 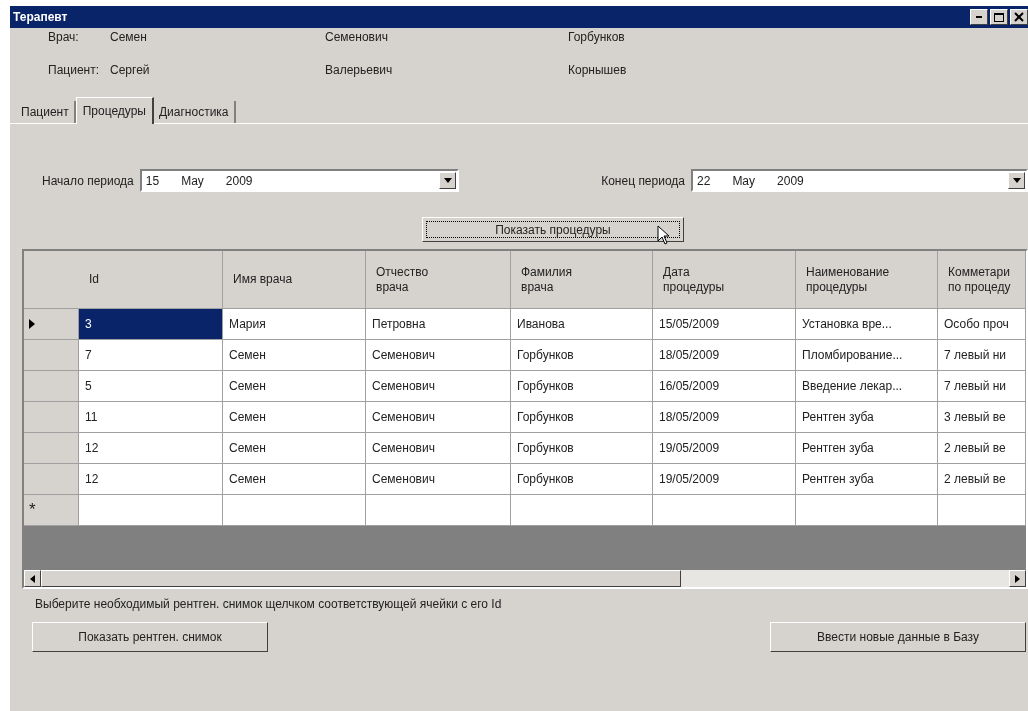 What do you see at coordinates (598, 70) in the screenshot?
I see `last-name-text: Корнышев` at bounding box center [598, 70].